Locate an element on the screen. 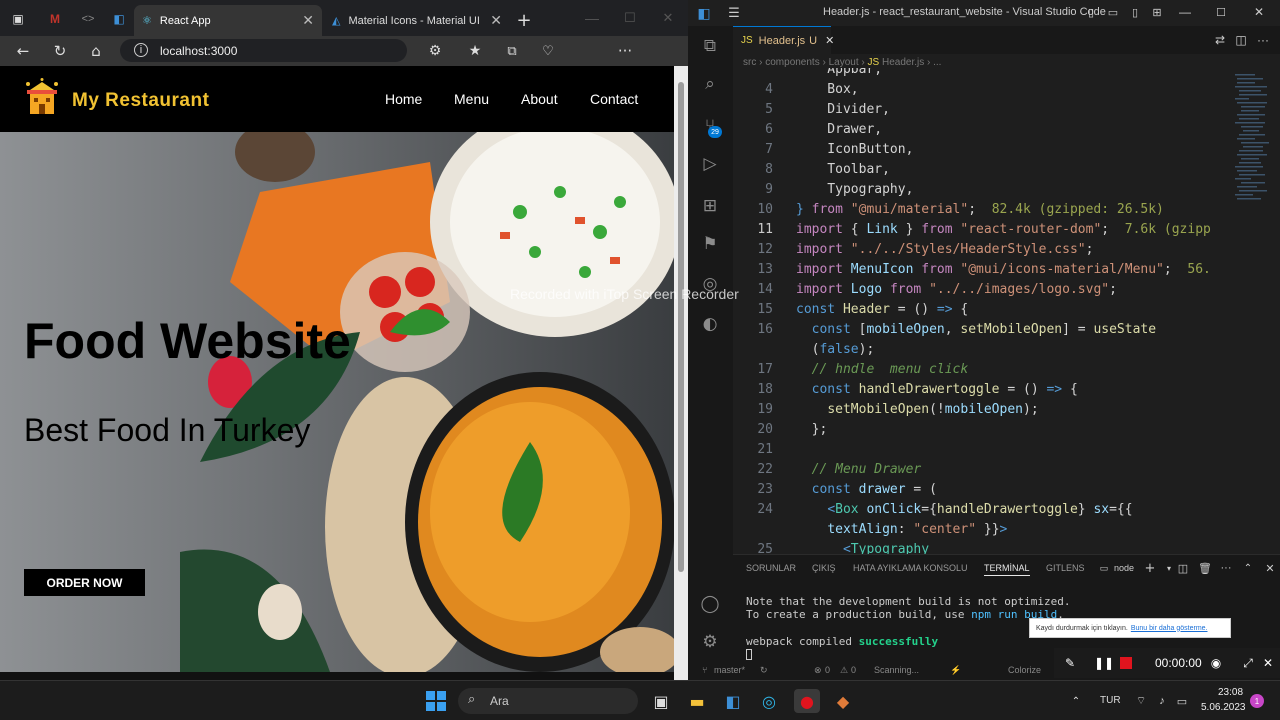 This screenshot has height=720, width=1280. toggle-secondary-icon: ▯ is located at coordinates (1135, 12).